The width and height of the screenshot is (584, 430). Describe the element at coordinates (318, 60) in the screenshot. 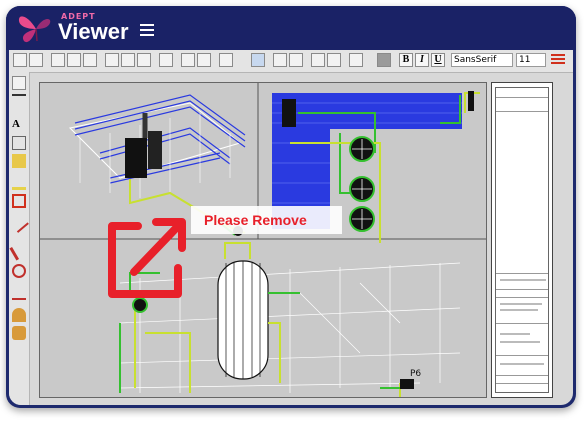

I see `layers-icon` at that location.